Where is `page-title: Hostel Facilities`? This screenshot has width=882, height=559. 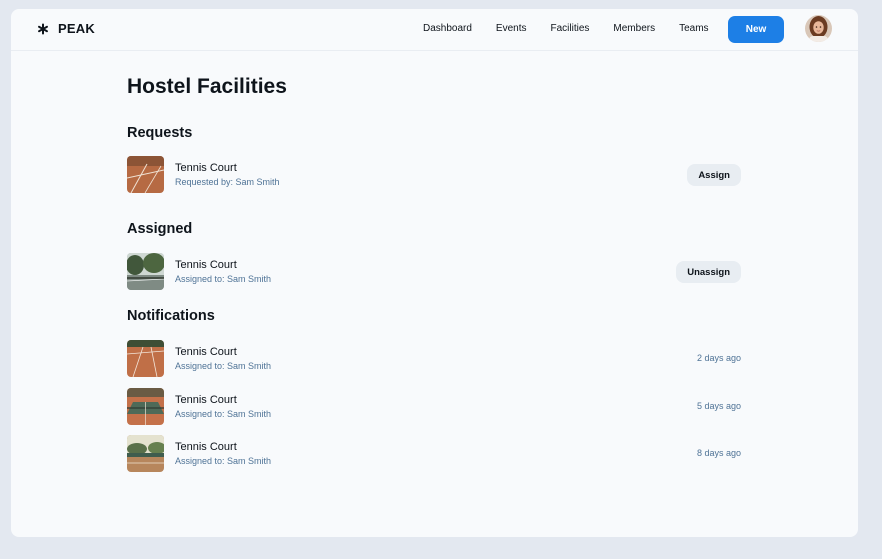
page-title: Hostel Facilities is located at coordinates (207, 86).